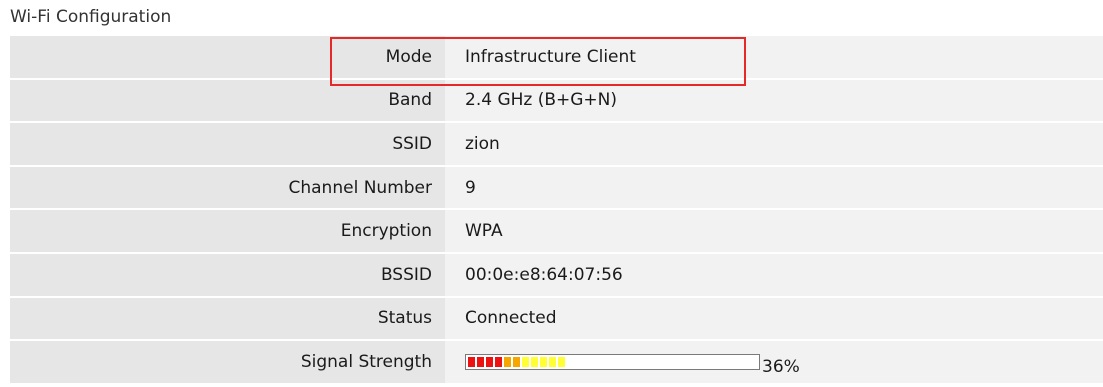 Image resolution: width=1103 pixels, height=387 pixels. What do you see at coordinates (227, 231) in the screenshot?
I see `encryption-label: Encryption` at bounding box center [227, 231].